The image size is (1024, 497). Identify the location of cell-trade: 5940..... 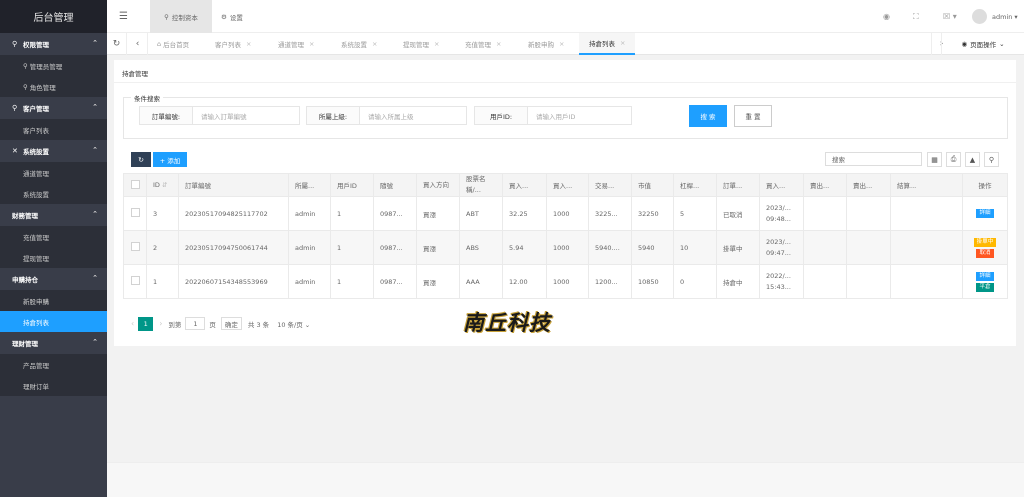
(610, 247).